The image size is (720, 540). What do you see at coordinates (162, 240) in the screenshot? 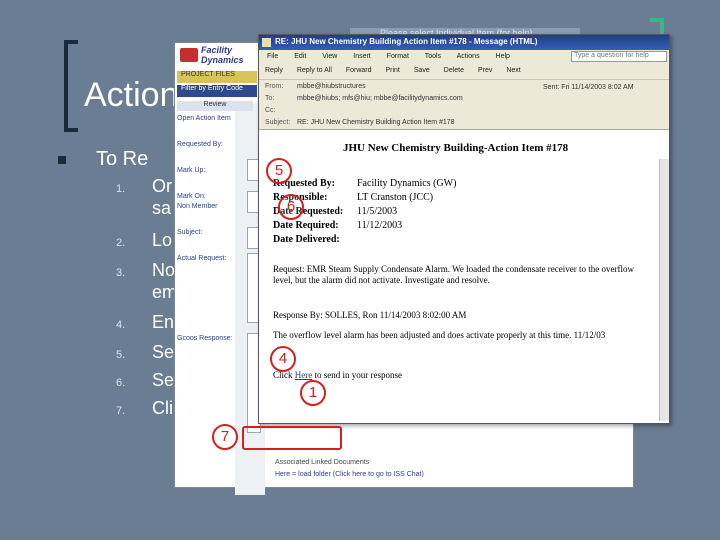
I see `step-text: Lo` at bounding box center [162, 240].